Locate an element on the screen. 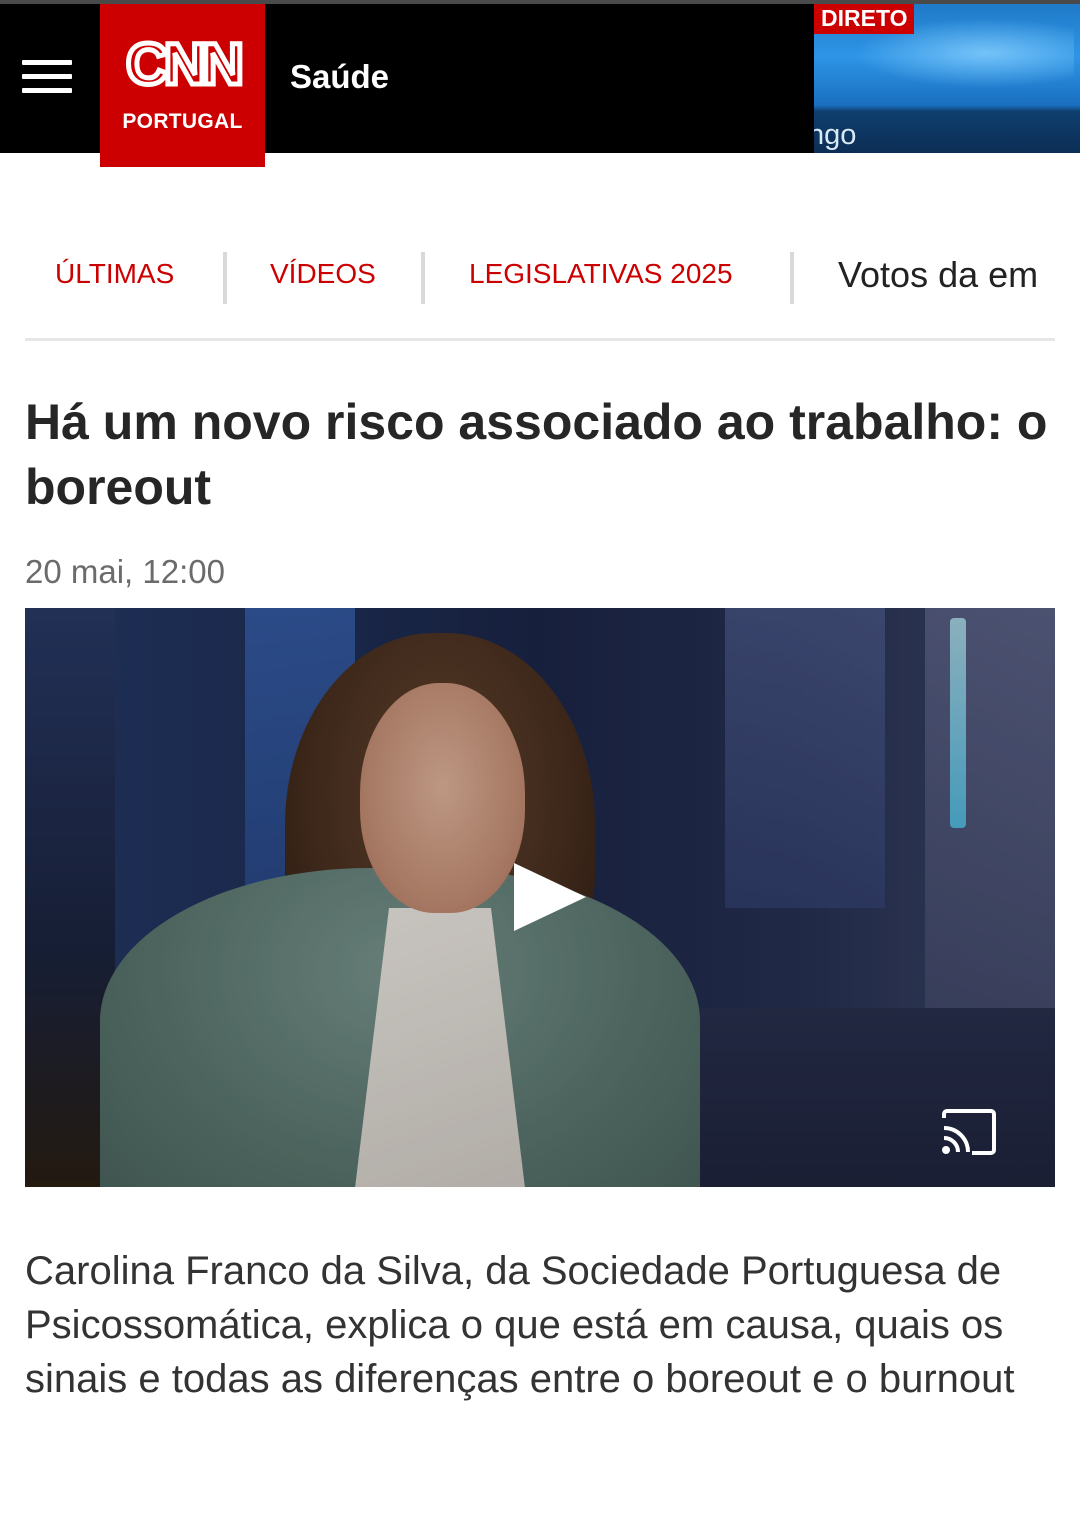 This screenshot has height=1520, width=1080. nav-item-ultimas: ÚLTIMAS is located at coordinates (114, 274).